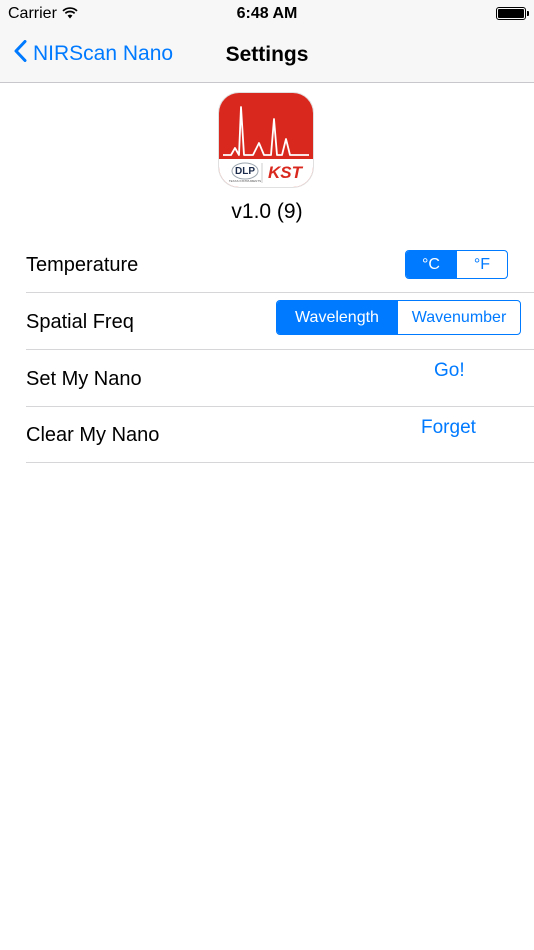 The image size is (534, 950). I want to click on app-logo: DLP TEXAS INSTRUMENTS KST, so click(266, 140).